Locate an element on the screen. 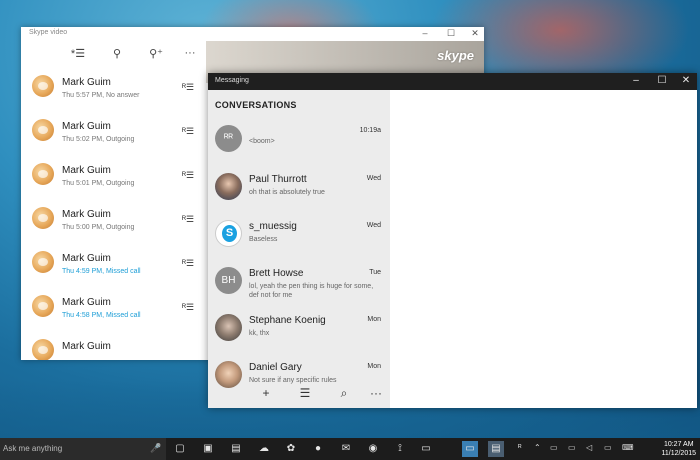 This screenshot has height=460, width=700. call-detail: Thu 5:02 PM, Outgoing is located at coordinates (98, 139).